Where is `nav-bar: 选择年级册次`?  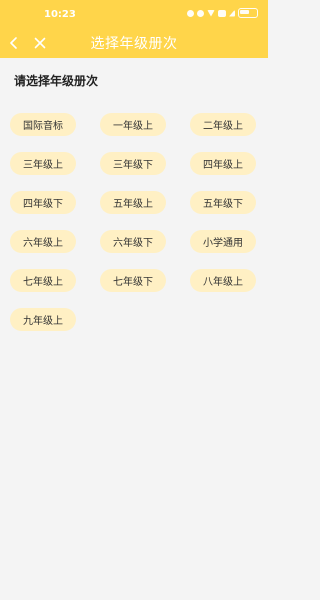
nav-bar: 选择年级册次 is located at coordinates (134, 43).